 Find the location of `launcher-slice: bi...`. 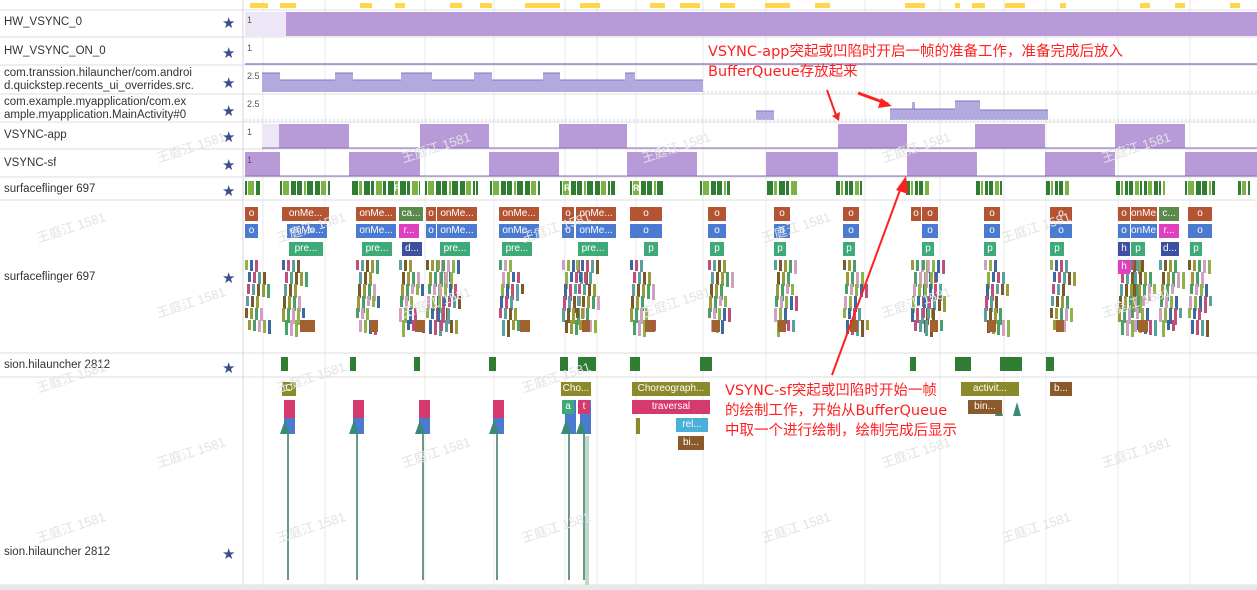

launcher-slice: bi... is located at coordinates (691, 443).